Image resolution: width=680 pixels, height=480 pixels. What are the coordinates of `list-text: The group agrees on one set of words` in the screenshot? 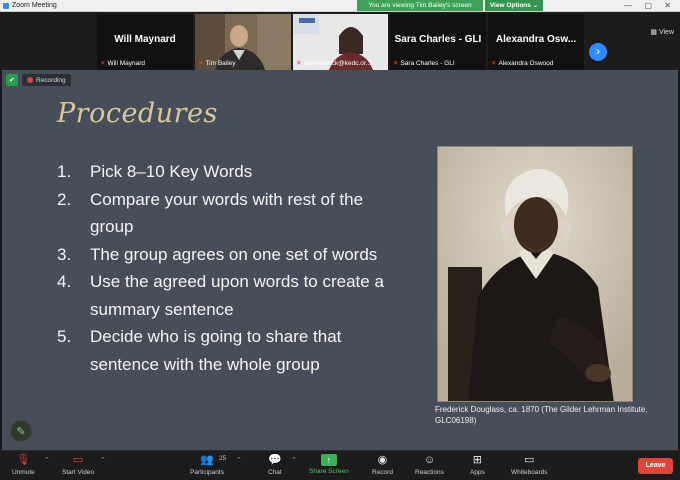 It's located at (234, 254).